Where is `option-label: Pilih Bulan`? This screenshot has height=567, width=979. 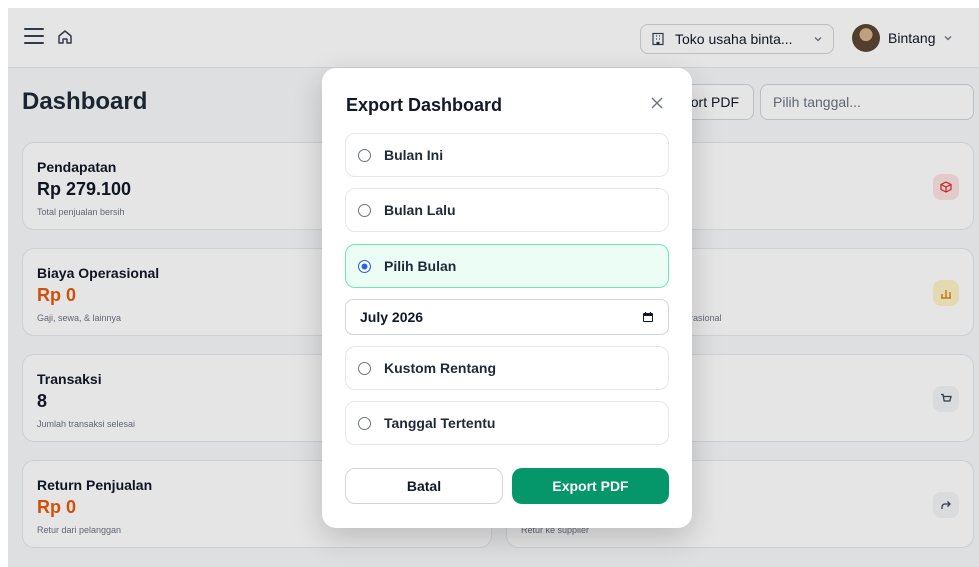 option-label: Pilih Bulan is located at coordinates (420, 266).